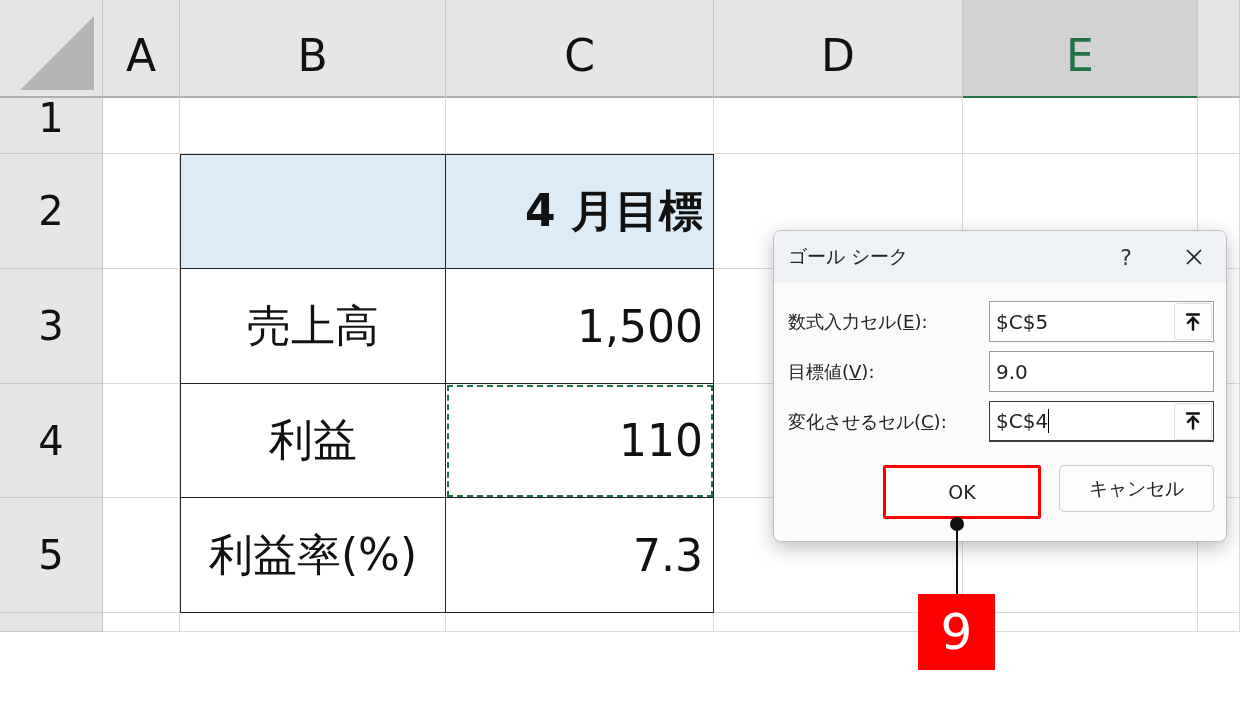  I want to click on field-label: 目標値(V):, so click(831, 371).